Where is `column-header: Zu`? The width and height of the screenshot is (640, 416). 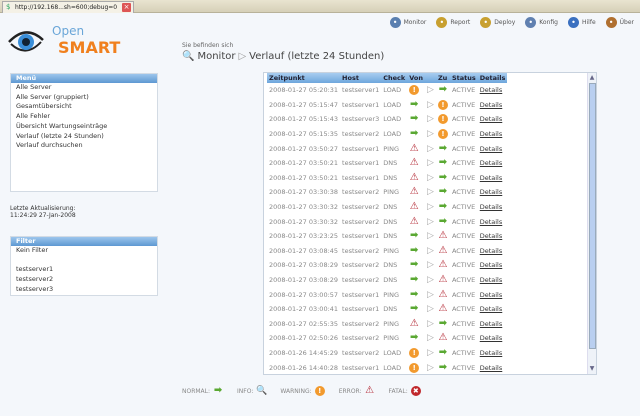
column-header: Zu is located at coordinates (442, 78).